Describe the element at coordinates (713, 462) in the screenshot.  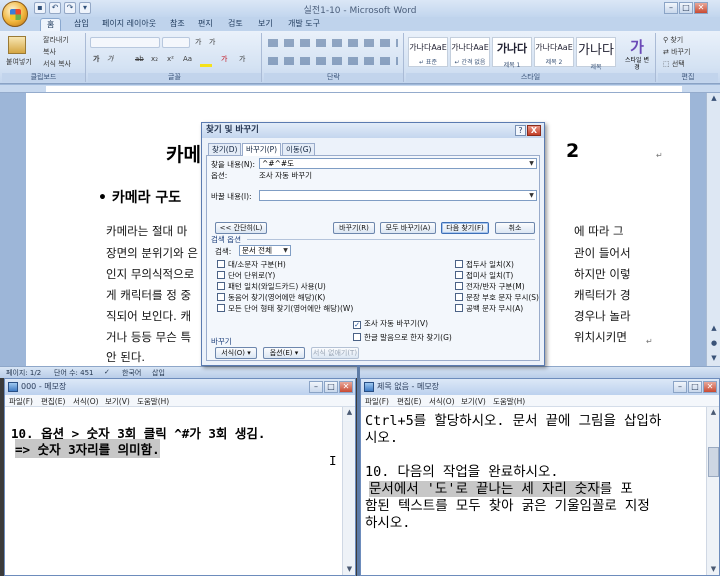
I see `scroll-thumb` at that location.